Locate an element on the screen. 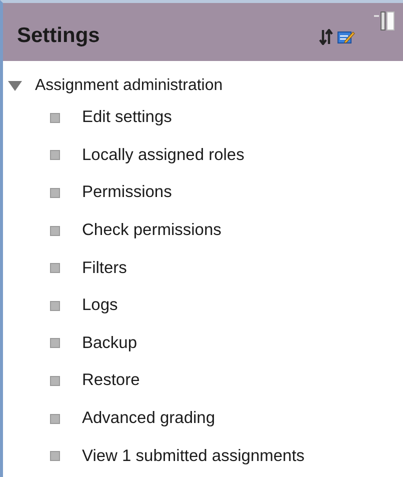 The width and height of the screenshot is (403, 477). edit-icon is located at coordinates (346, 37).